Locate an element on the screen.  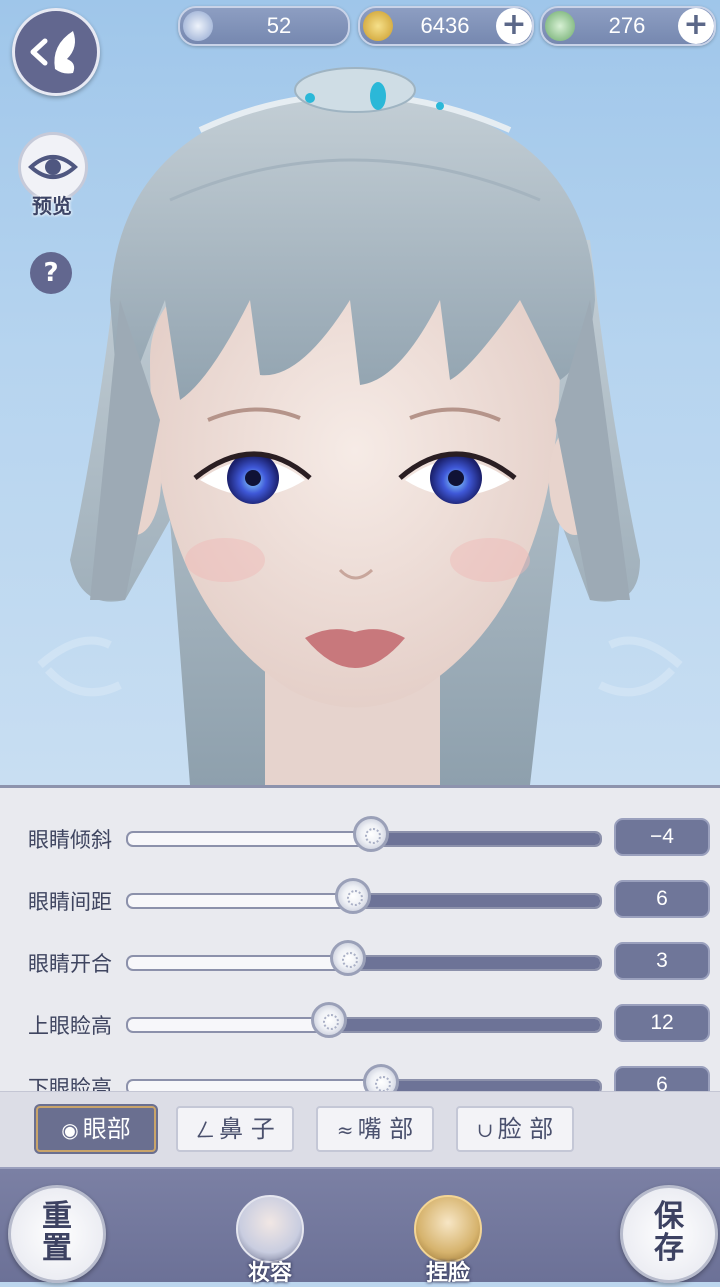
jade-currency-value: 52 is located at coordinates (279, 25).